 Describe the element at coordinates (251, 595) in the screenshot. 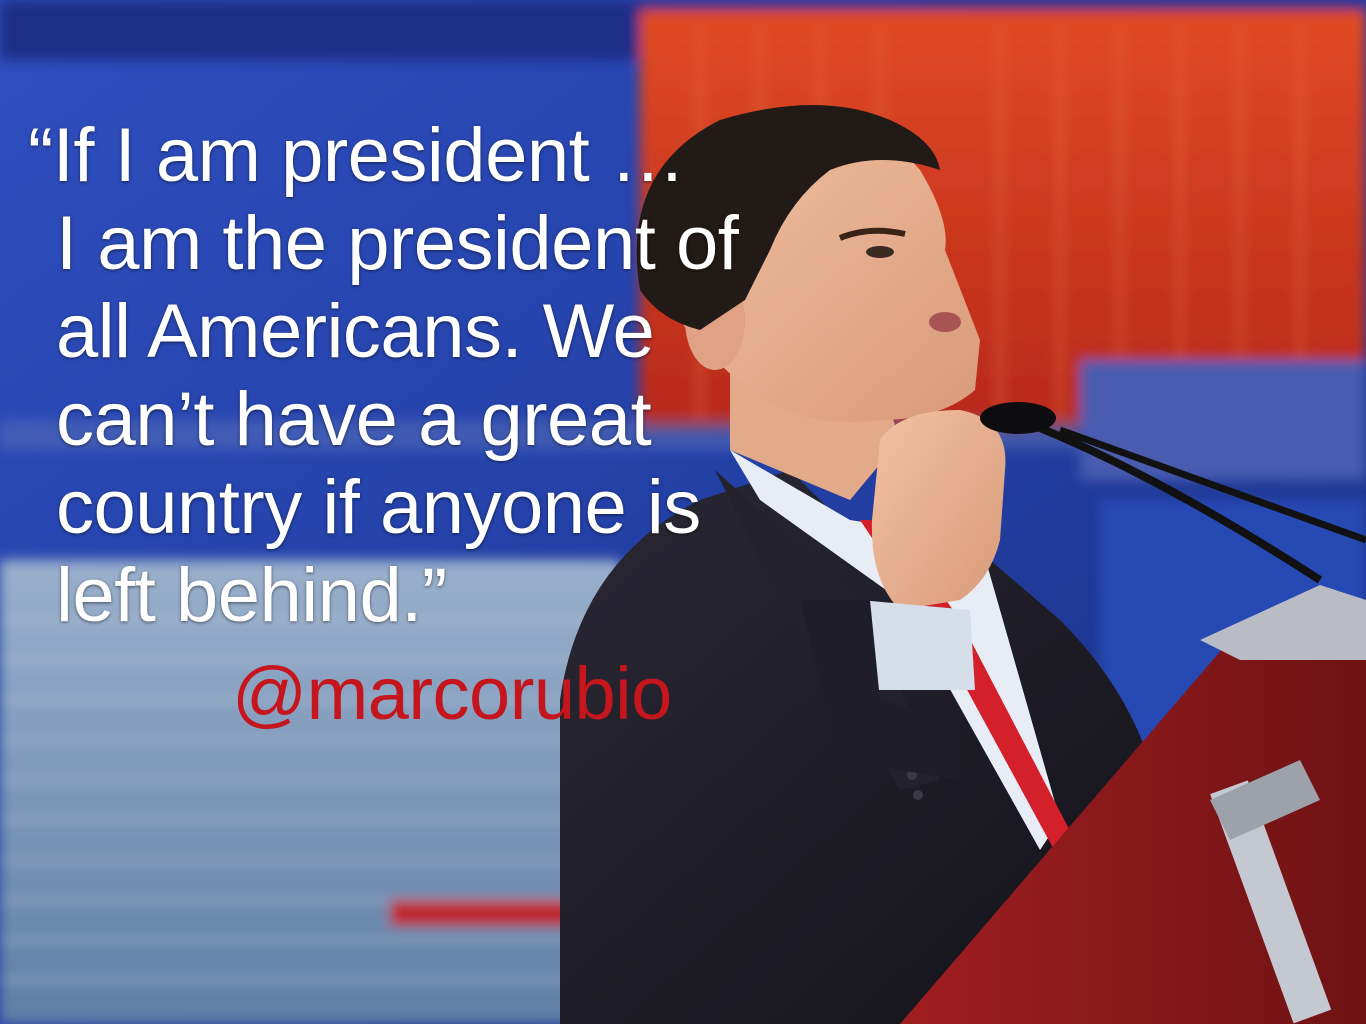

I see `quote-line: left behind.”` at that location.